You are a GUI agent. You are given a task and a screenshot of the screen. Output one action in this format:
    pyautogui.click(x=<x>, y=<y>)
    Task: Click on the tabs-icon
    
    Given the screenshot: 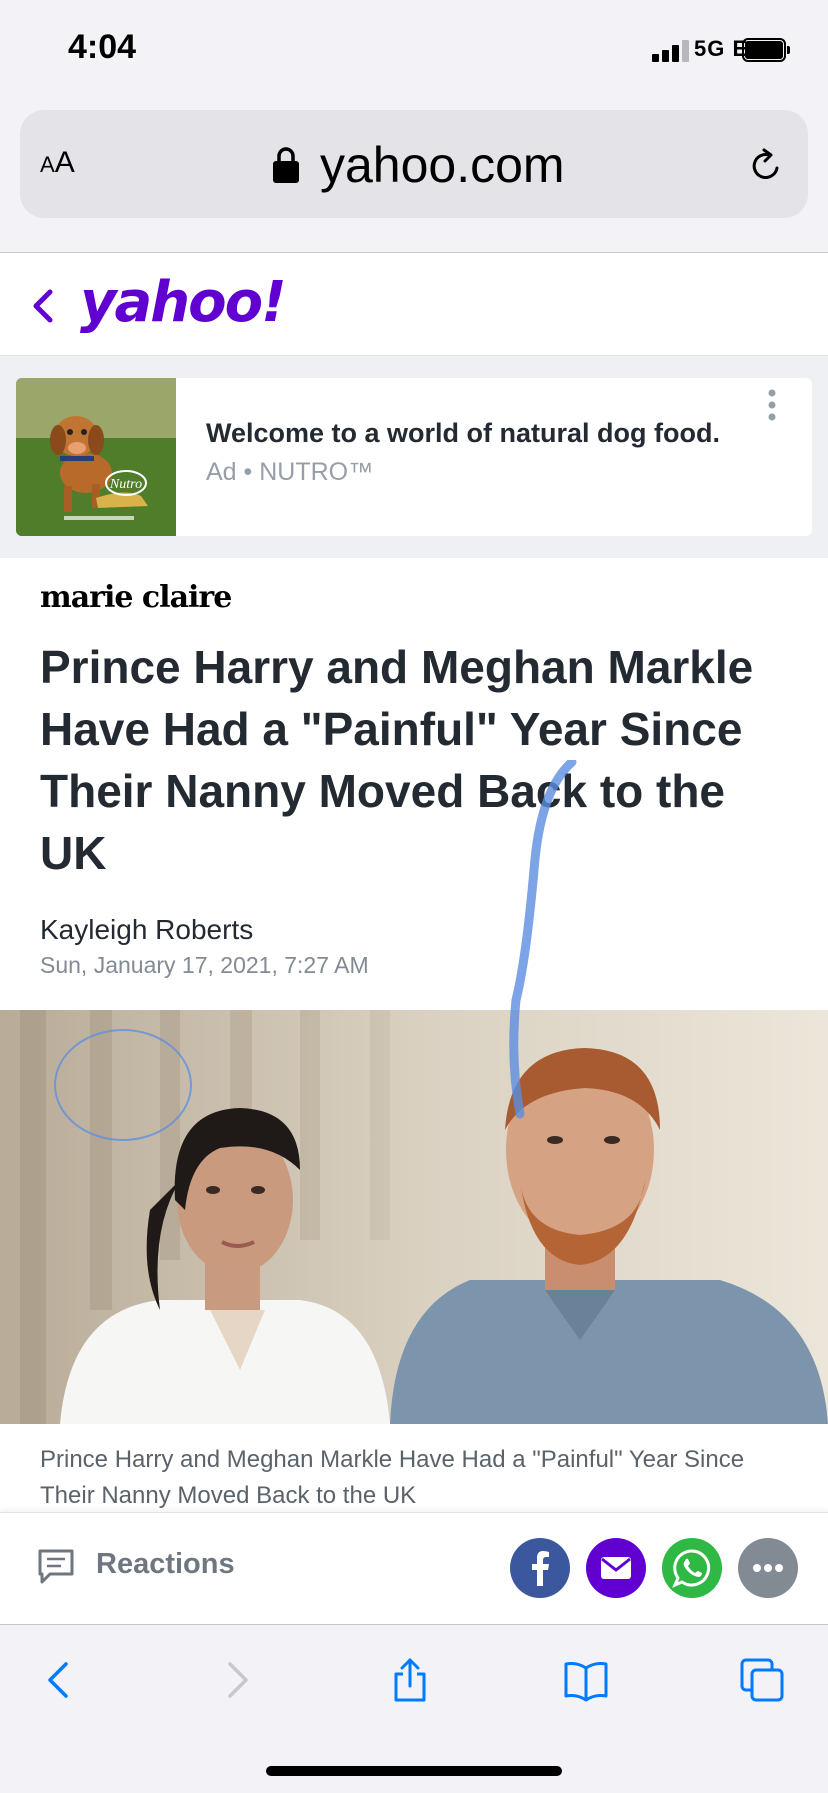 What is the action you would take?
    pyautogui.click(x=762, y=1680)
    